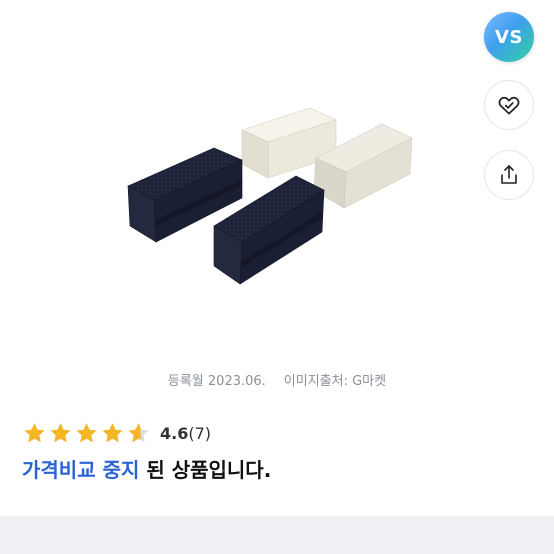  I want to click on share-button, so click(509, 175).